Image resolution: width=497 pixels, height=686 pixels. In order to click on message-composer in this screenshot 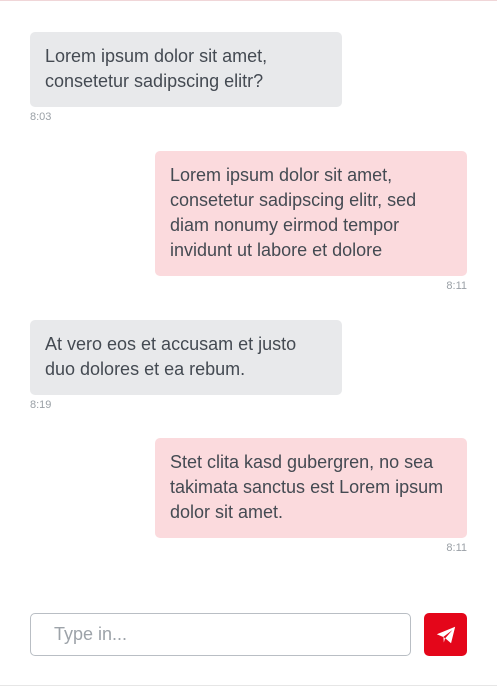, I will do `click(248, 635)`.